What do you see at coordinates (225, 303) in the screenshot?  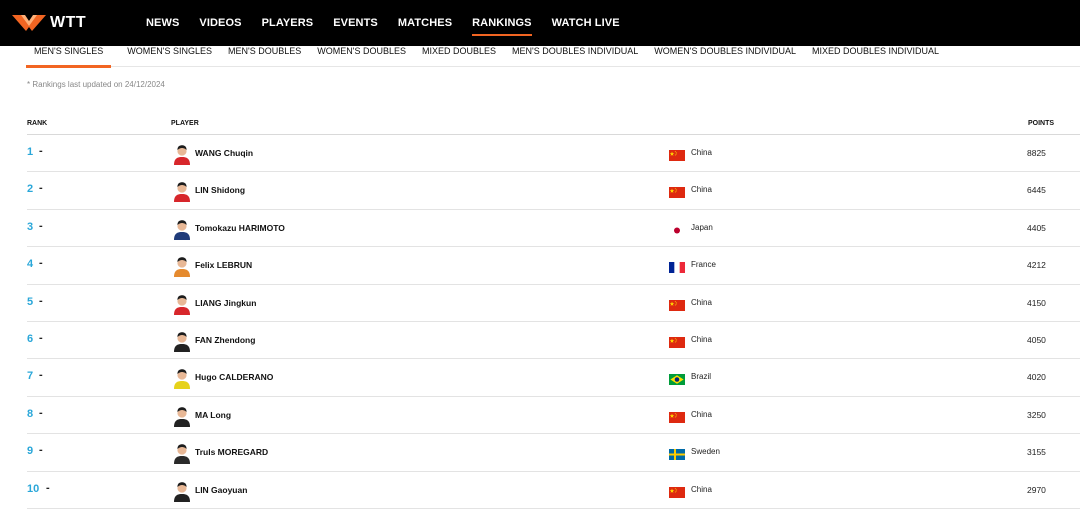 I see `player-name: LIANG Jingkun` at bounding box center [225, 303].